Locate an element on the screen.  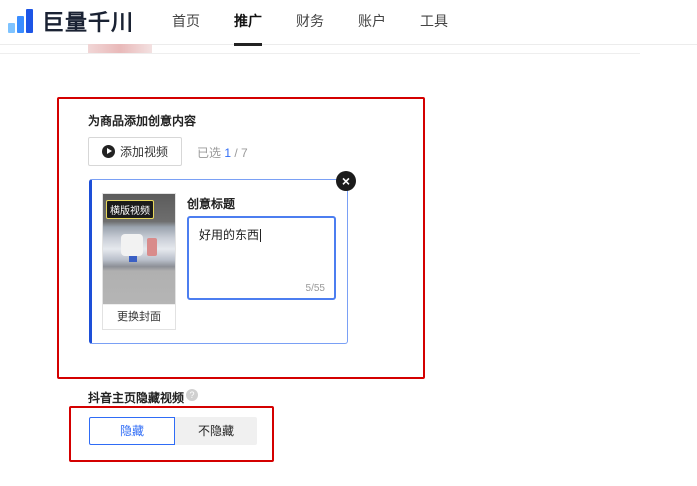
video-cover: 横版视频 更换封面 is located at coordinates (139, 261).